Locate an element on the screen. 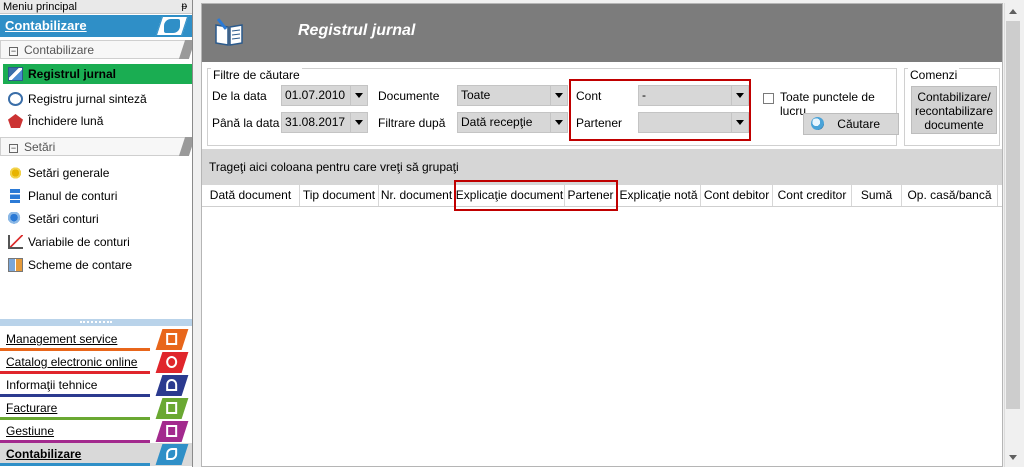  refresh-icon is located at coordinates (15, 99).